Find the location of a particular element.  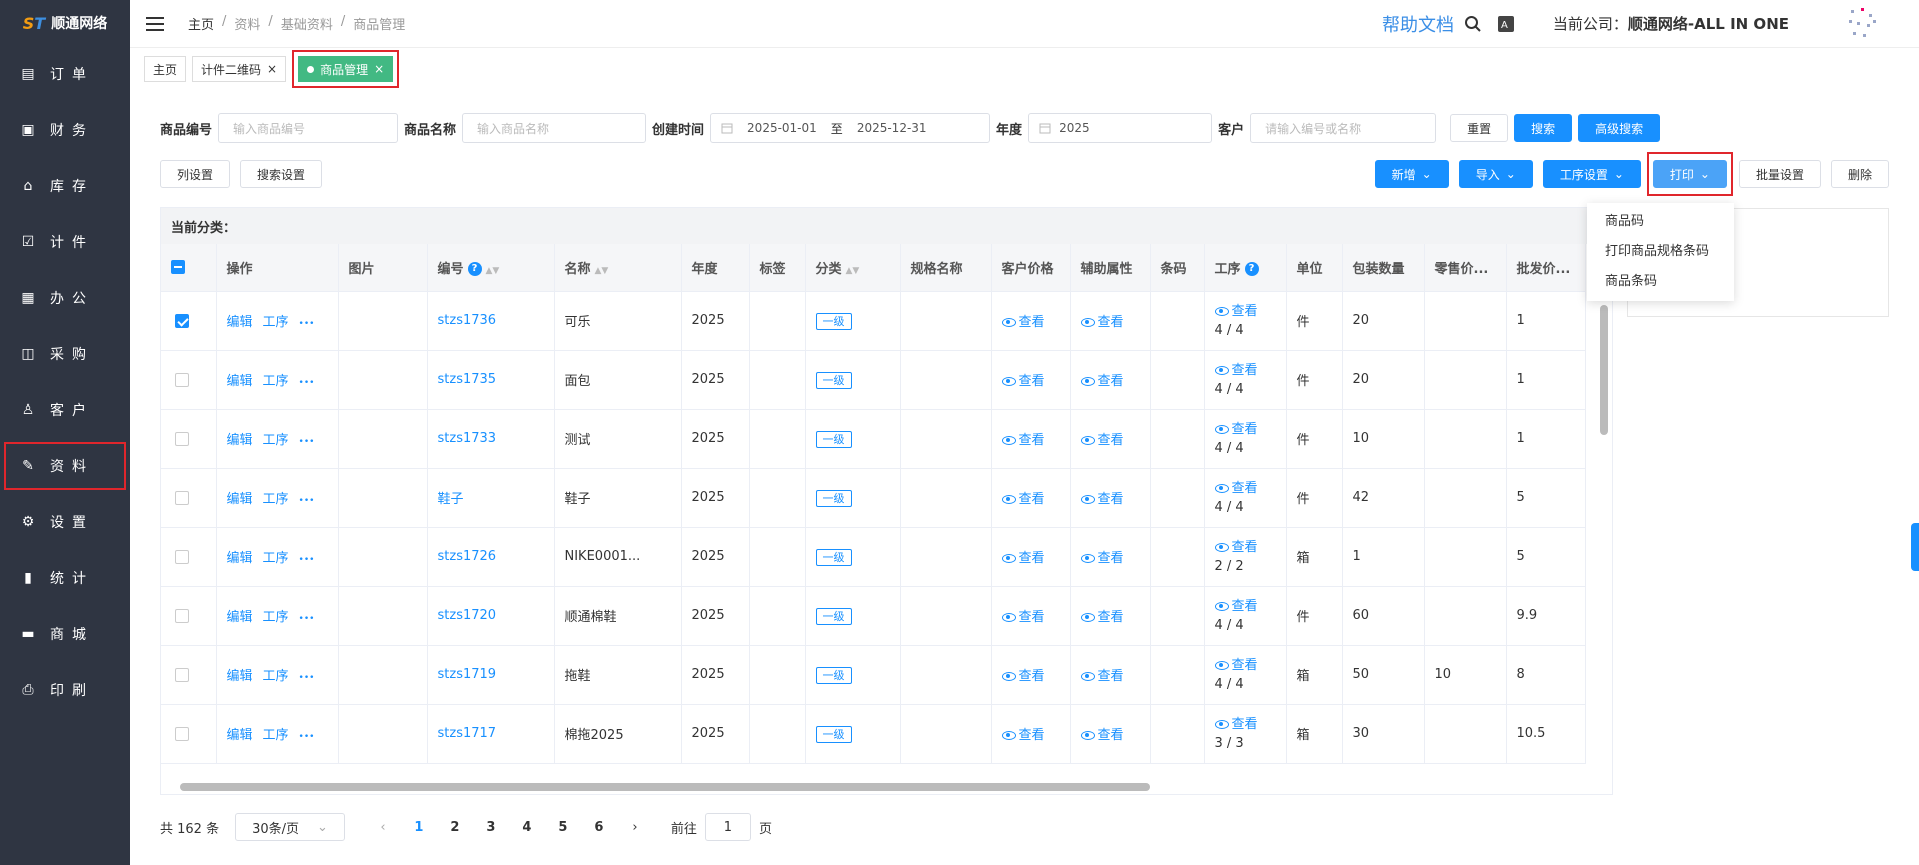

sidebar-item: ⚙ 设置 is located at coordinates (65, 522).